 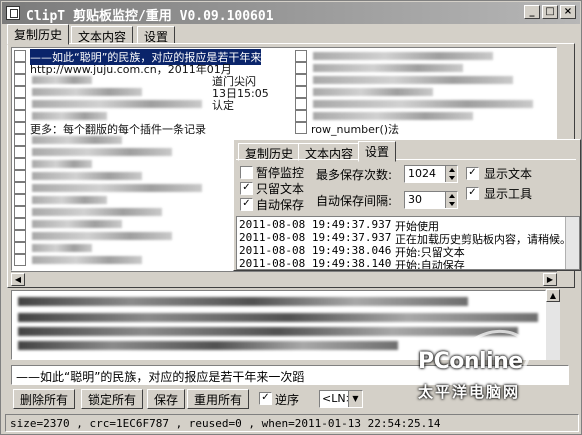 I want to click on auto-interval-label: 自动保存间隔:, so click(x=354, y=201).